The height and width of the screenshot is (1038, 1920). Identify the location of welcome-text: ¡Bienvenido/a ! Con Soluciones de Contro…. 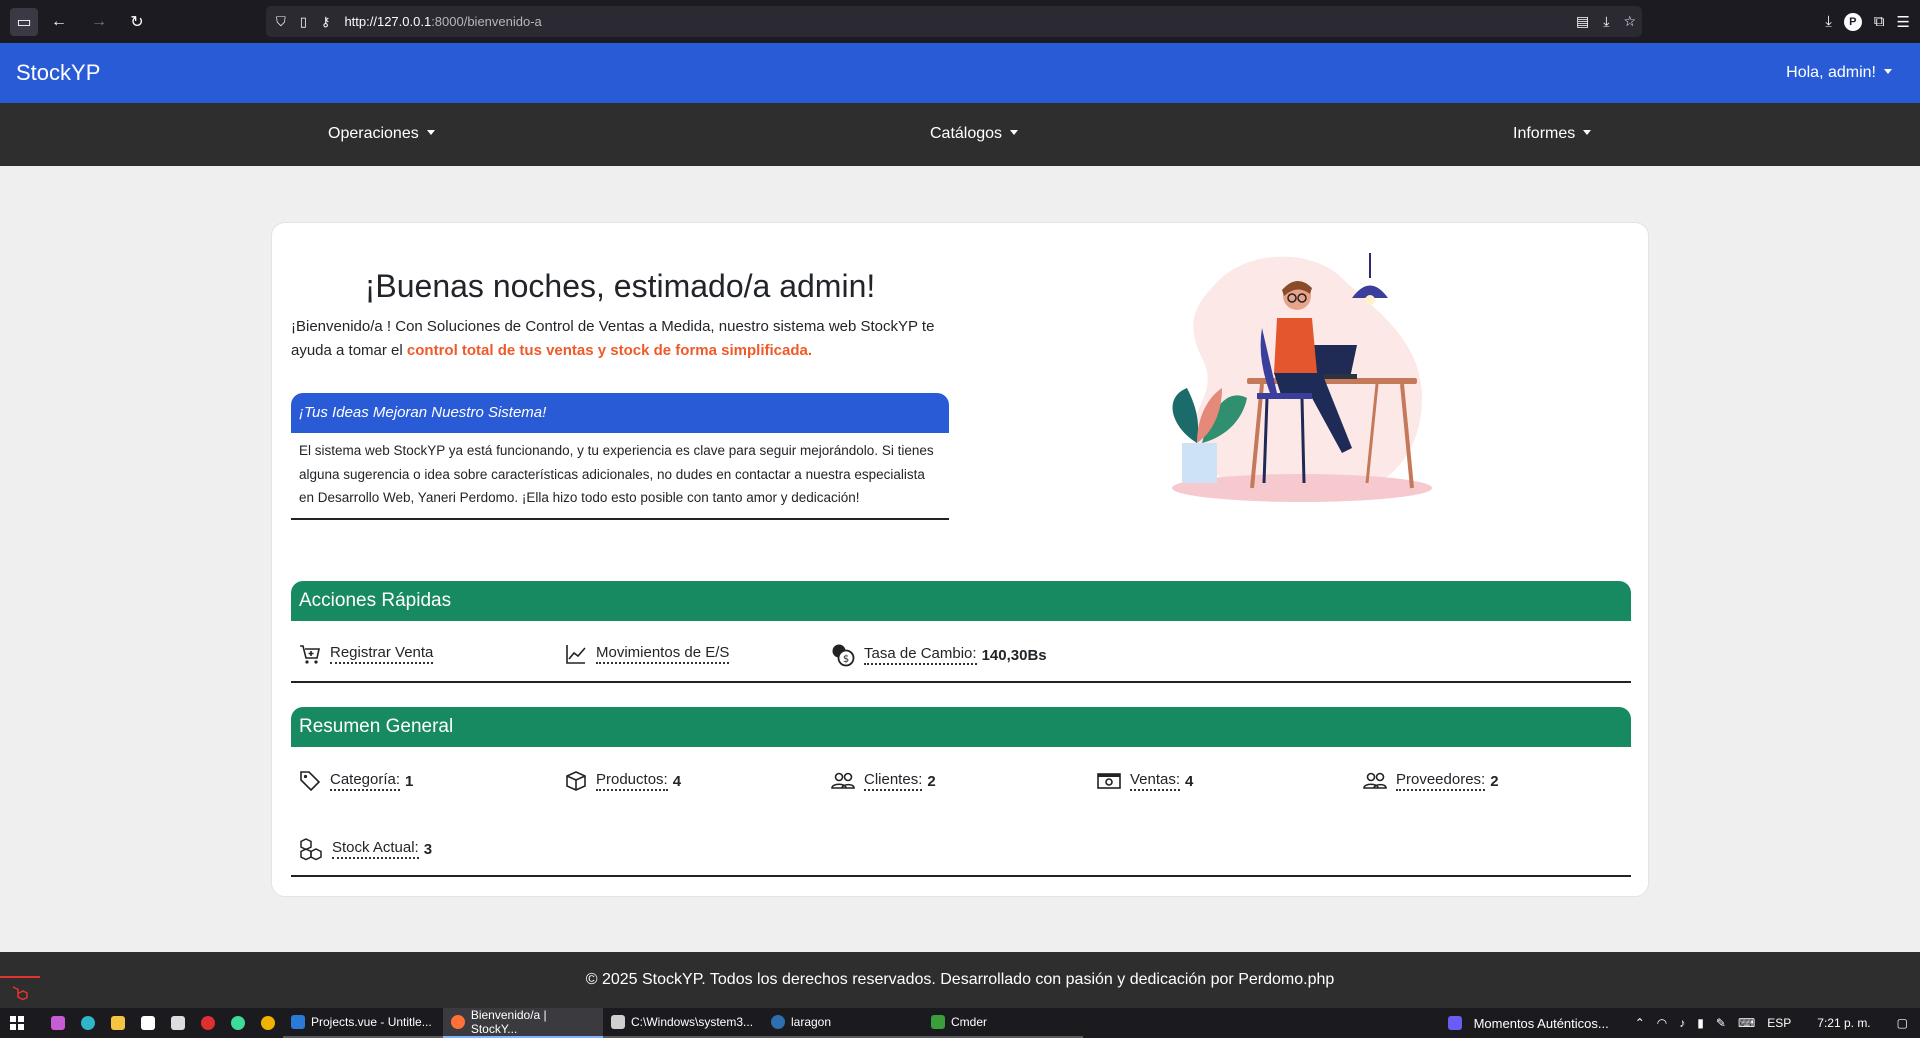
(613, 338).